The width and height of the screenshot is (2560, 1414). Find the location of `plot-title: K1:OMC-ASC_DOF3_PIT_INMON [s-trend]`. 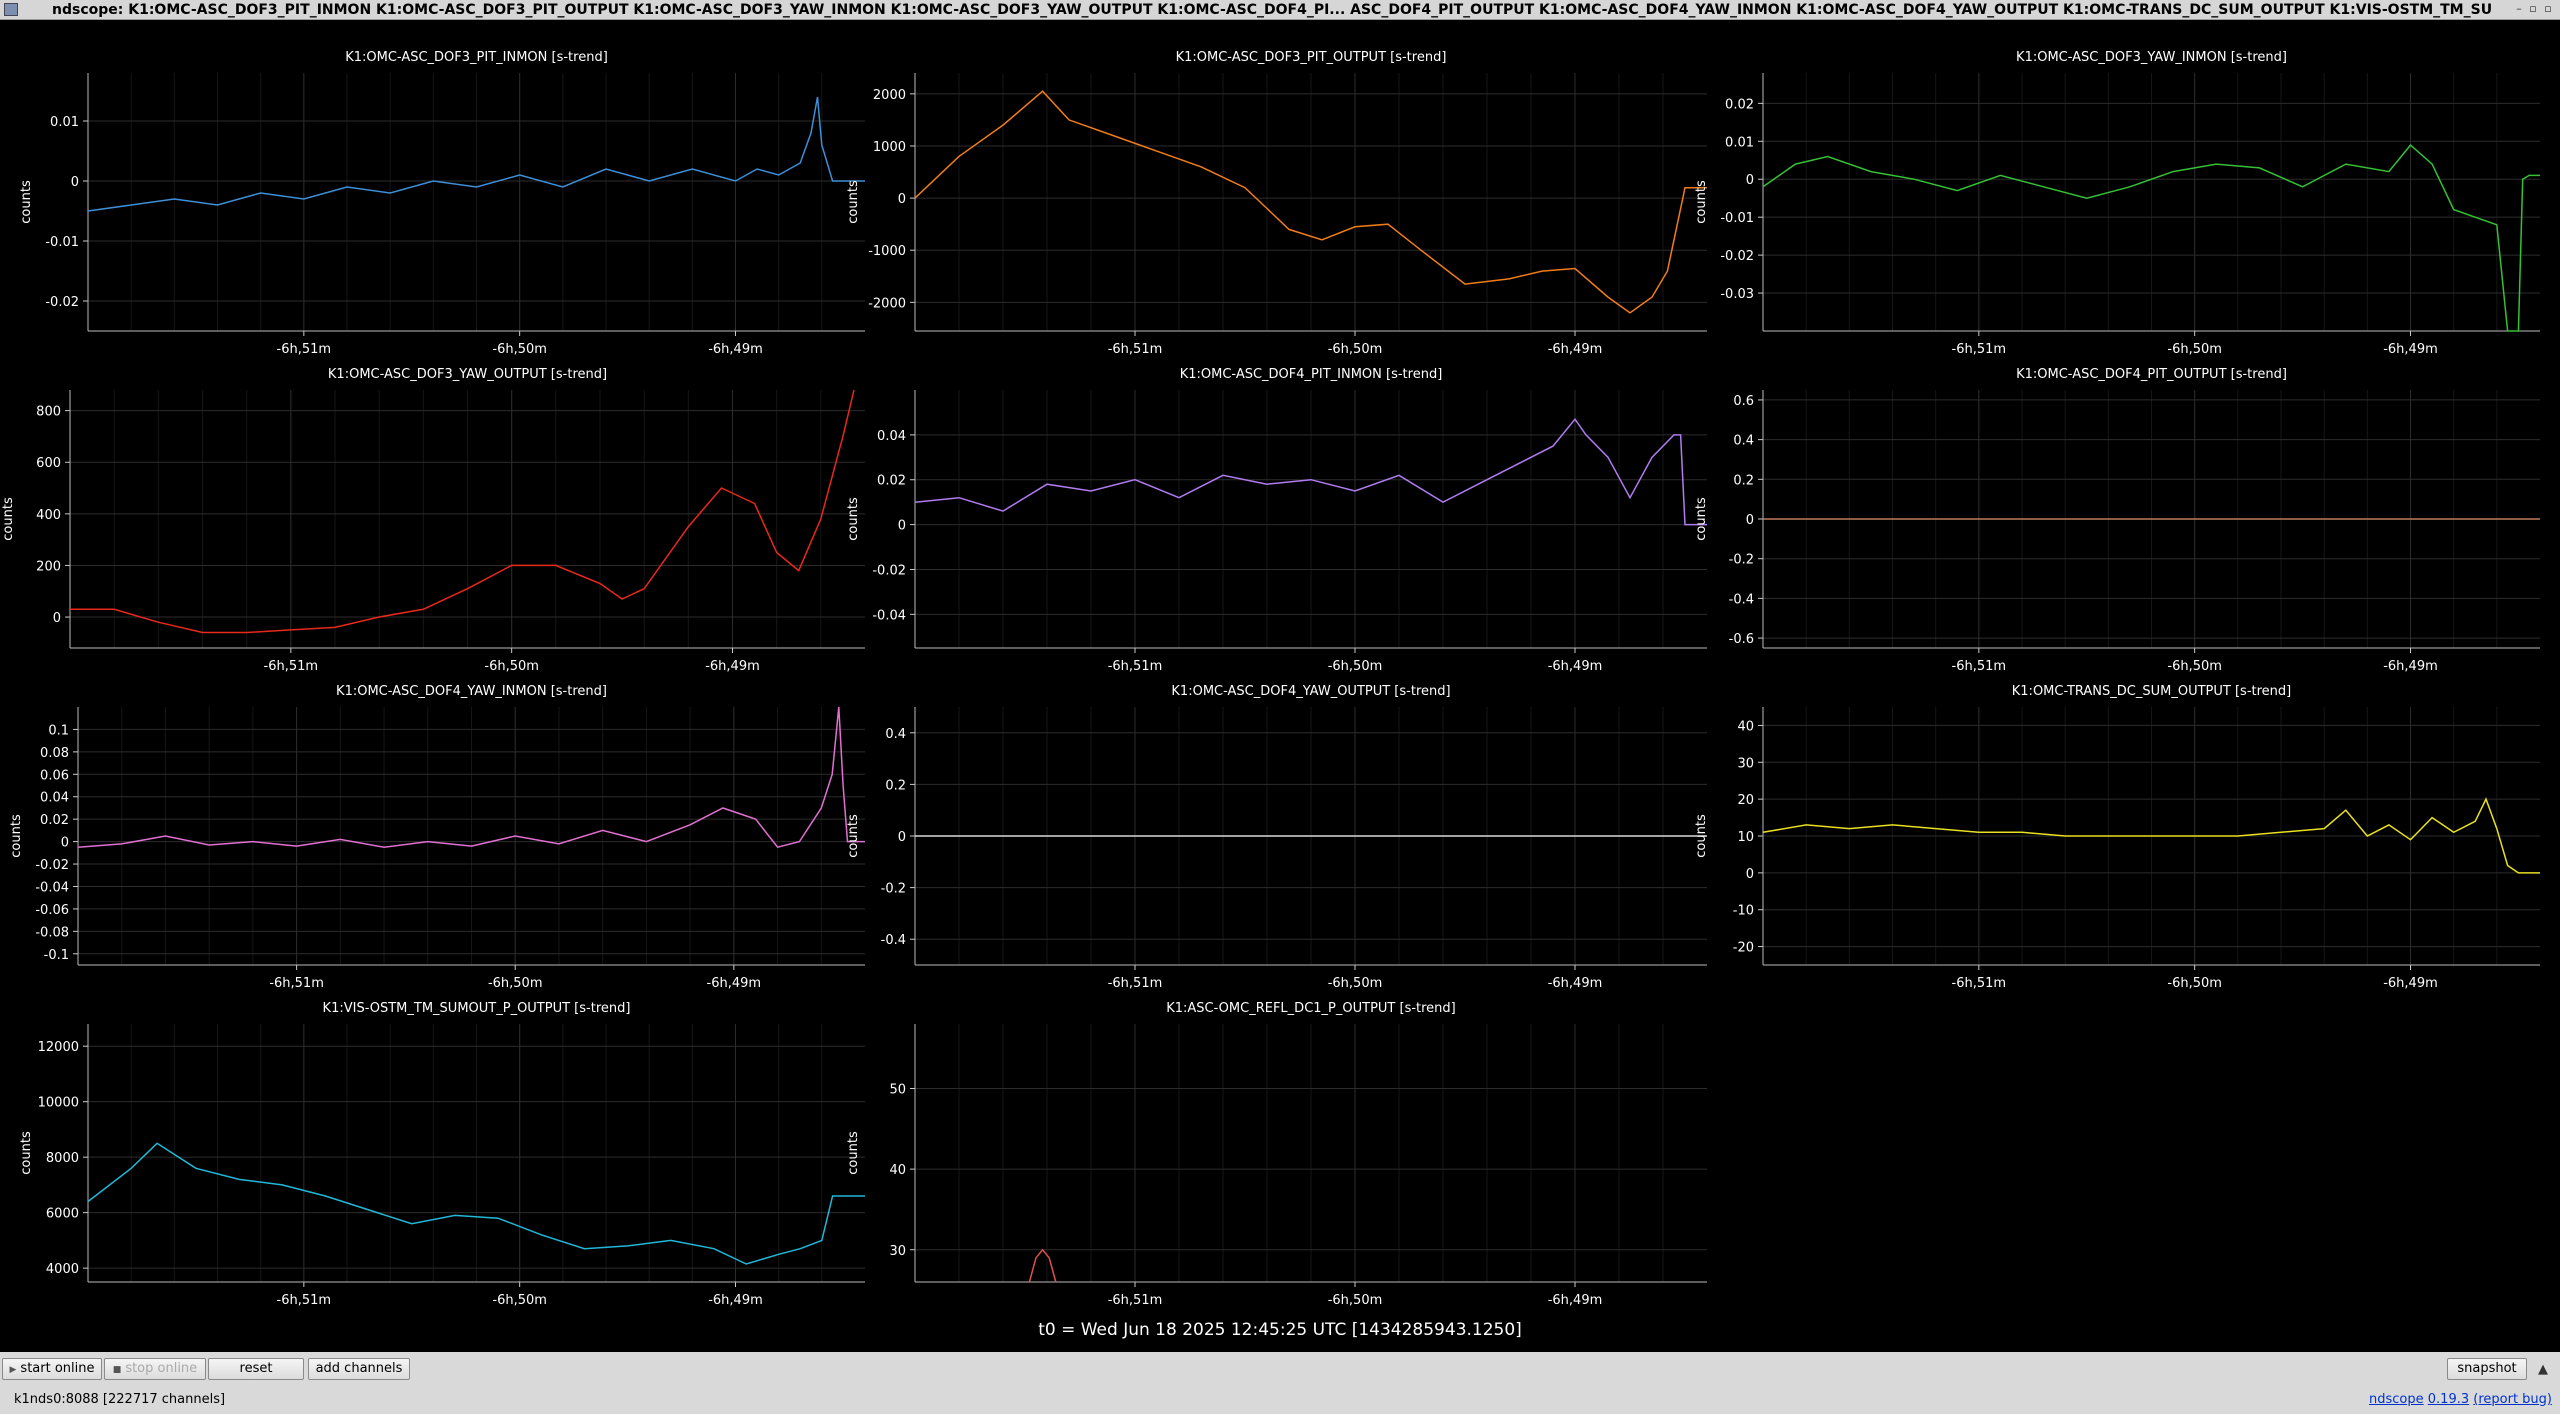

plot-title: K1:OMC-ASC_DOF3_PIT_INMON [s-trend] is located at coordinates (476, 57).